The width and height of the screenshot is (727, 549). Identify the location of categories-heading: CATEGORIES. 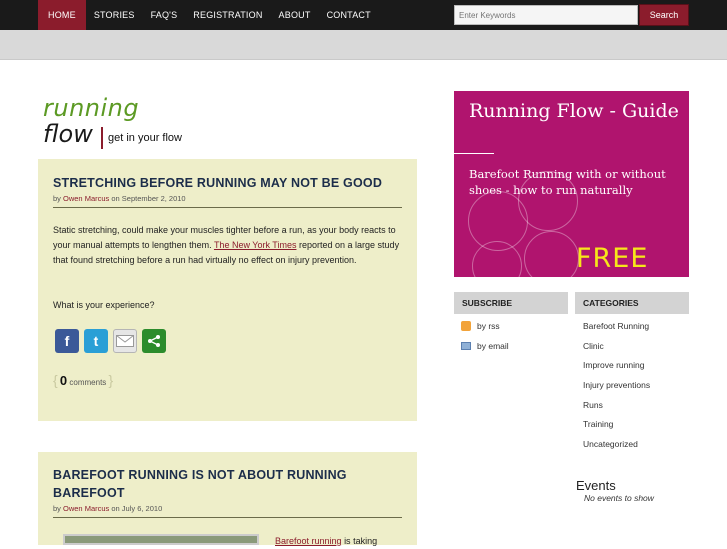
(632, 303).